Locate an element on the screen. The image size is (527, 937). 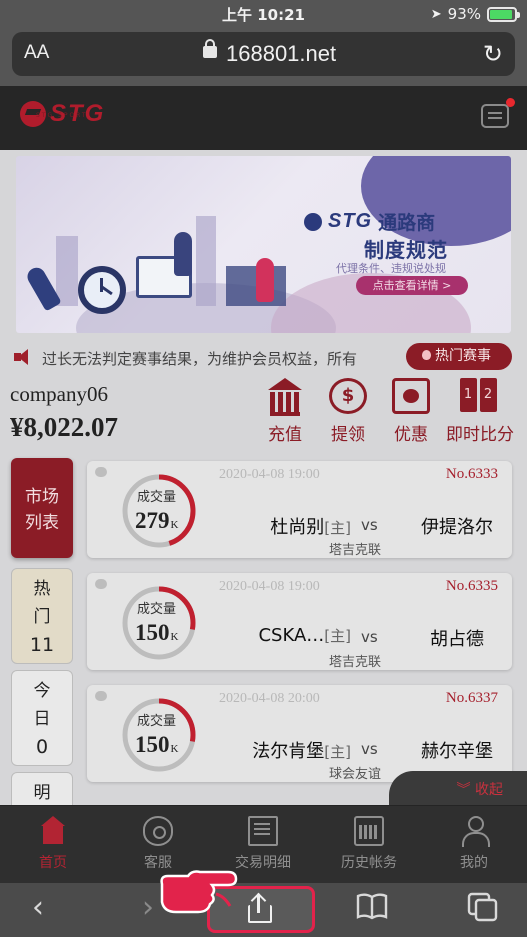
nav-support: 客服 is located at coordinates (158, 844).